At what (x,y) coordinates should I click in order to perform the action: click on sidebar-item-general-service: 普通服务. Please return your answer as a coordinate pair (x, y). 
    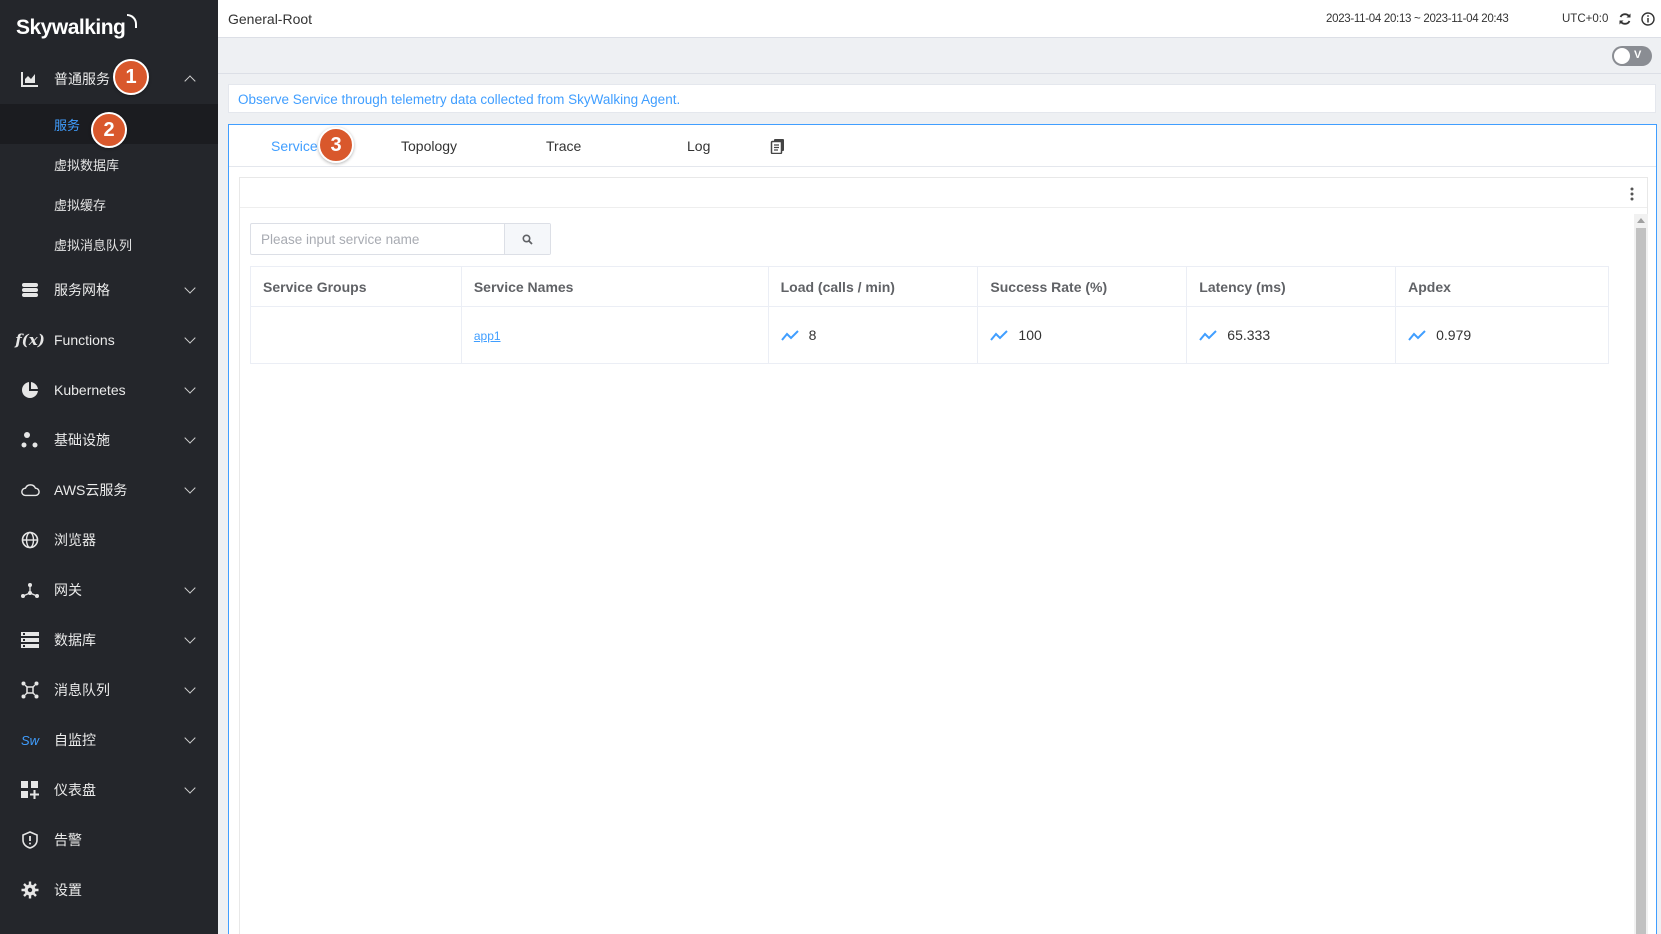
    Looking at the image, I should click on (109, 79).